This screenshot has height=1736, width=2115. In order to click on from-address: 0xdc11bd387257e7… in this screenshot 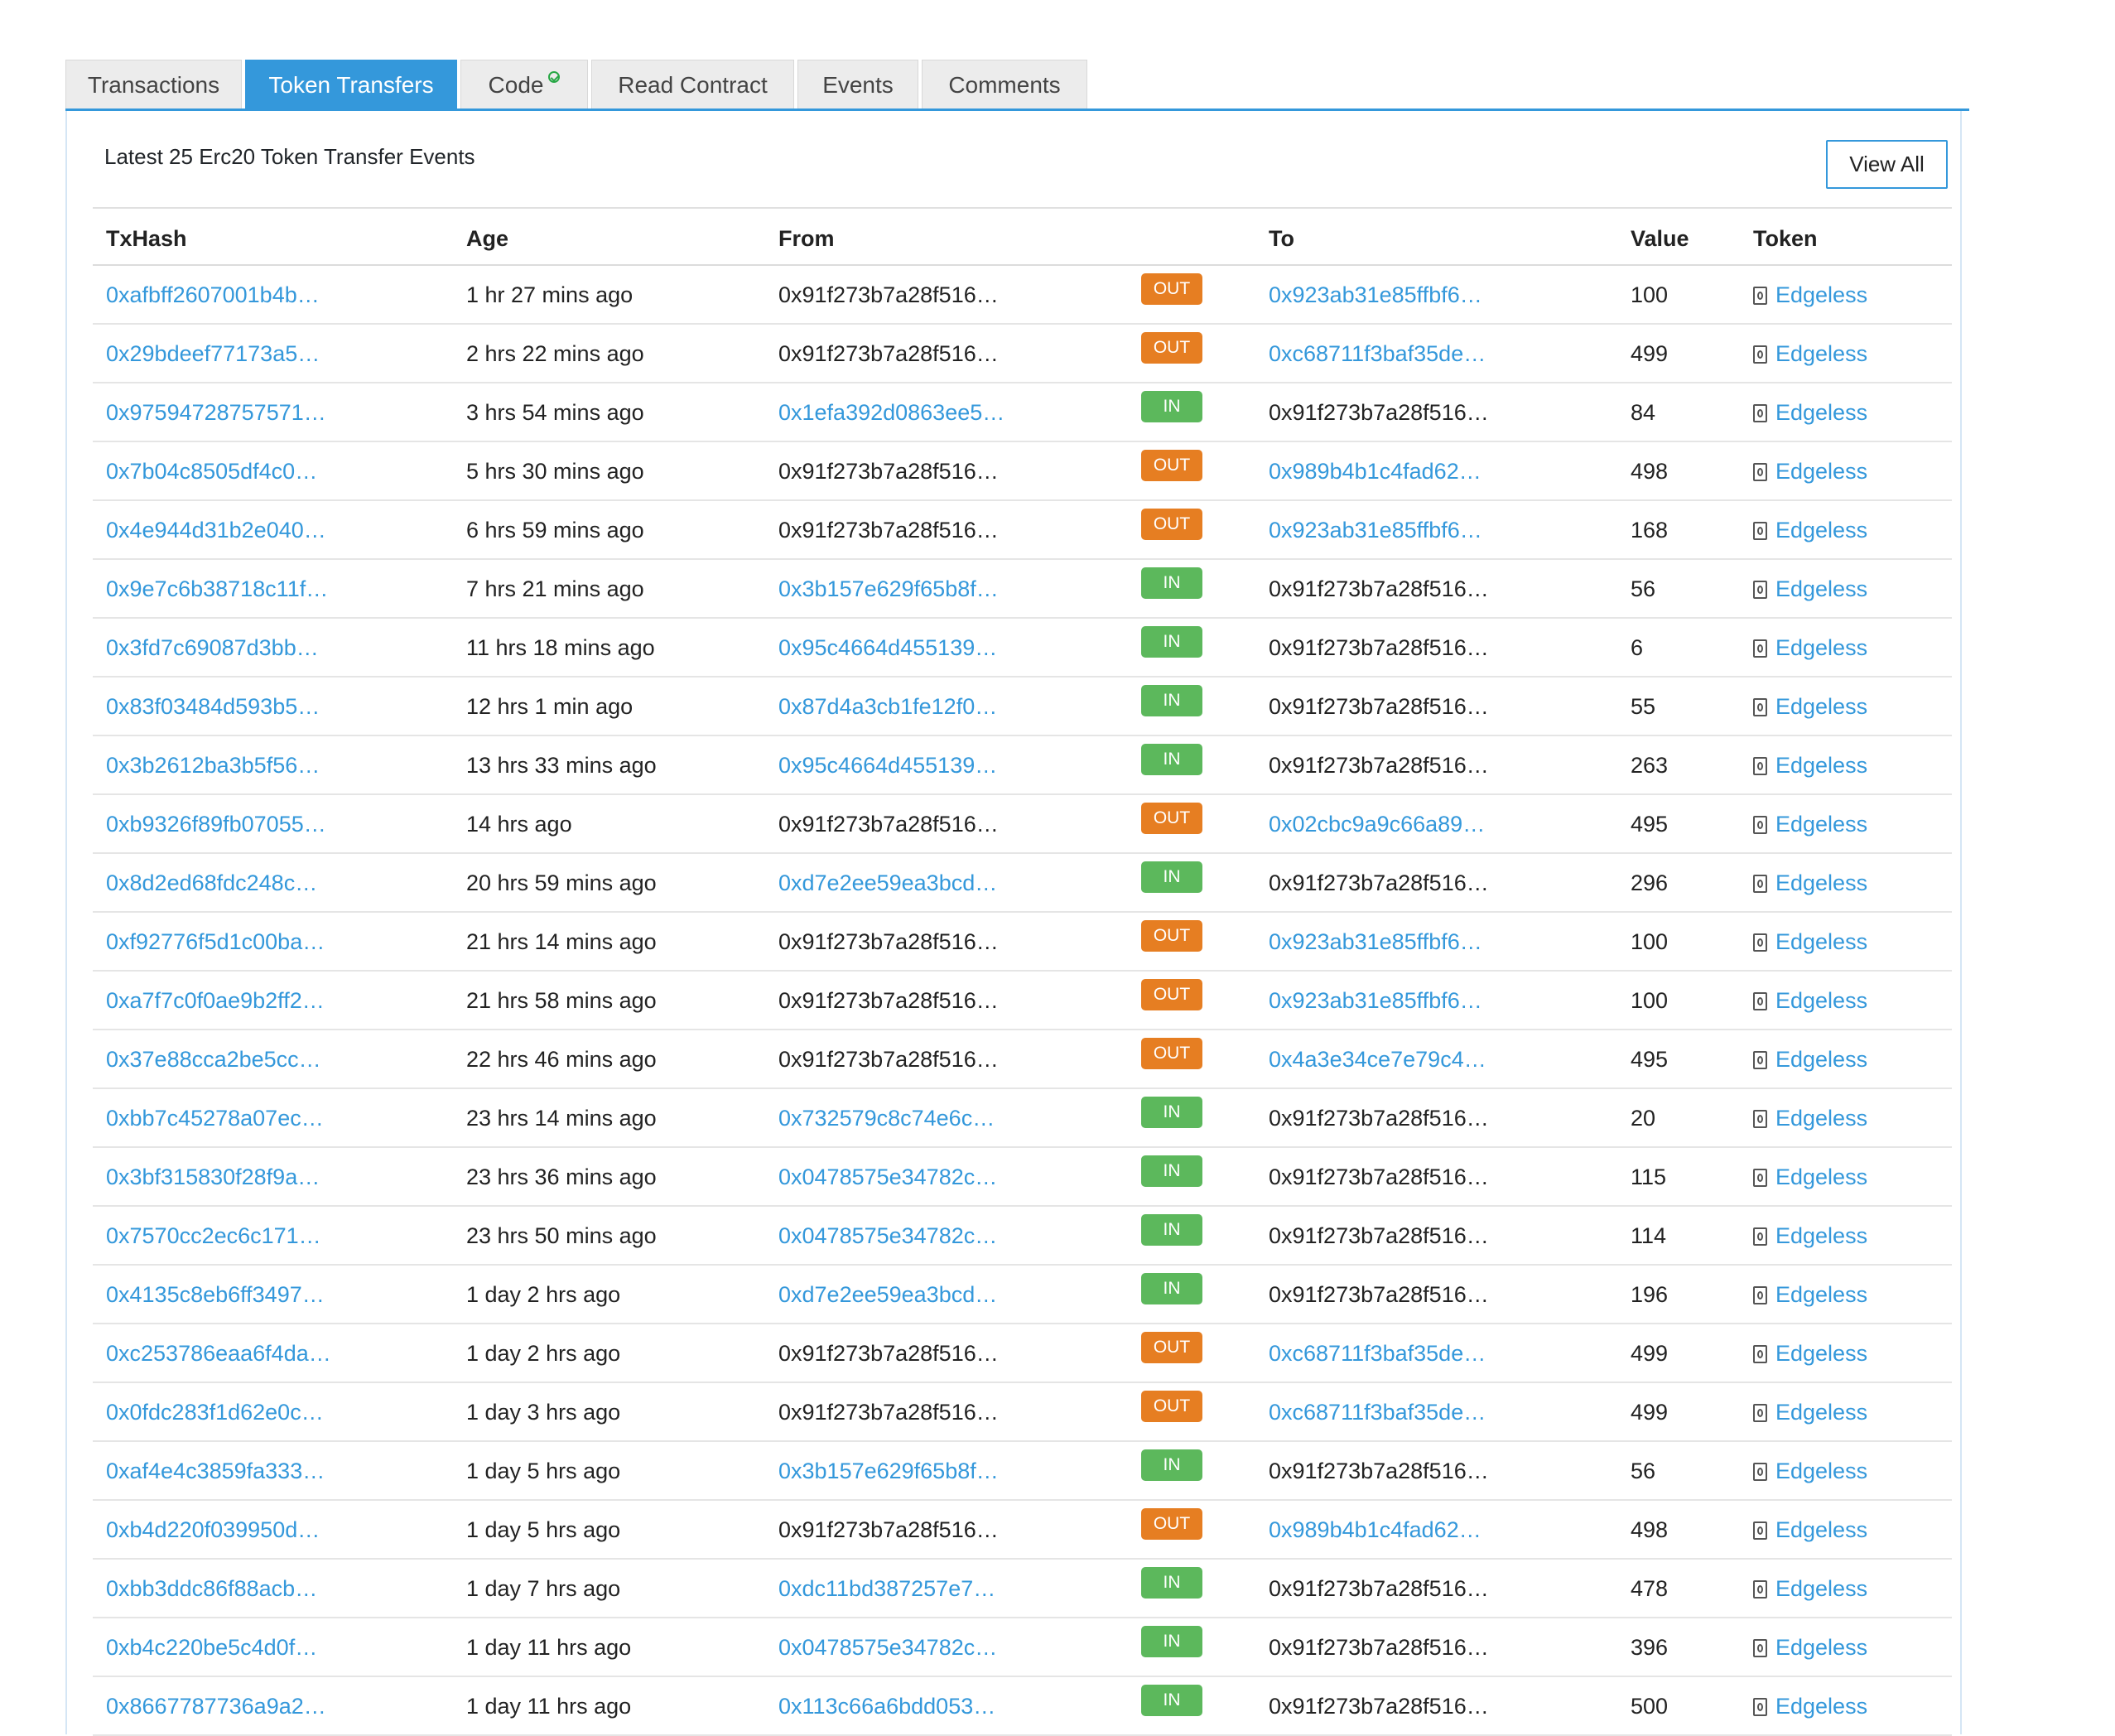, I will do `click(886, 1588)`.